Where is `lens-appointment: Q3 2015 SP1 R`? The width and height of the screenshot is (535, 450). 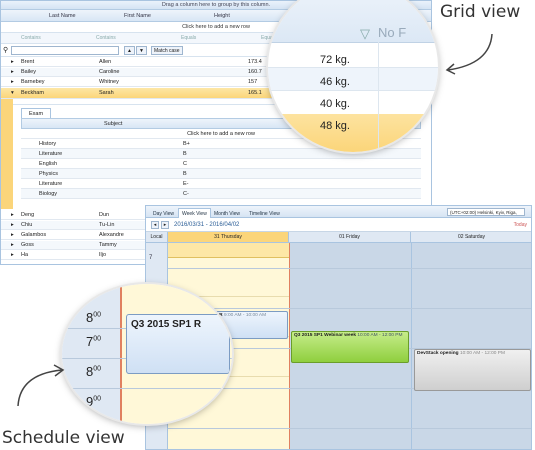
lens-appointment: Q3 2015 SP1 R is located at coordinates (178, 344).